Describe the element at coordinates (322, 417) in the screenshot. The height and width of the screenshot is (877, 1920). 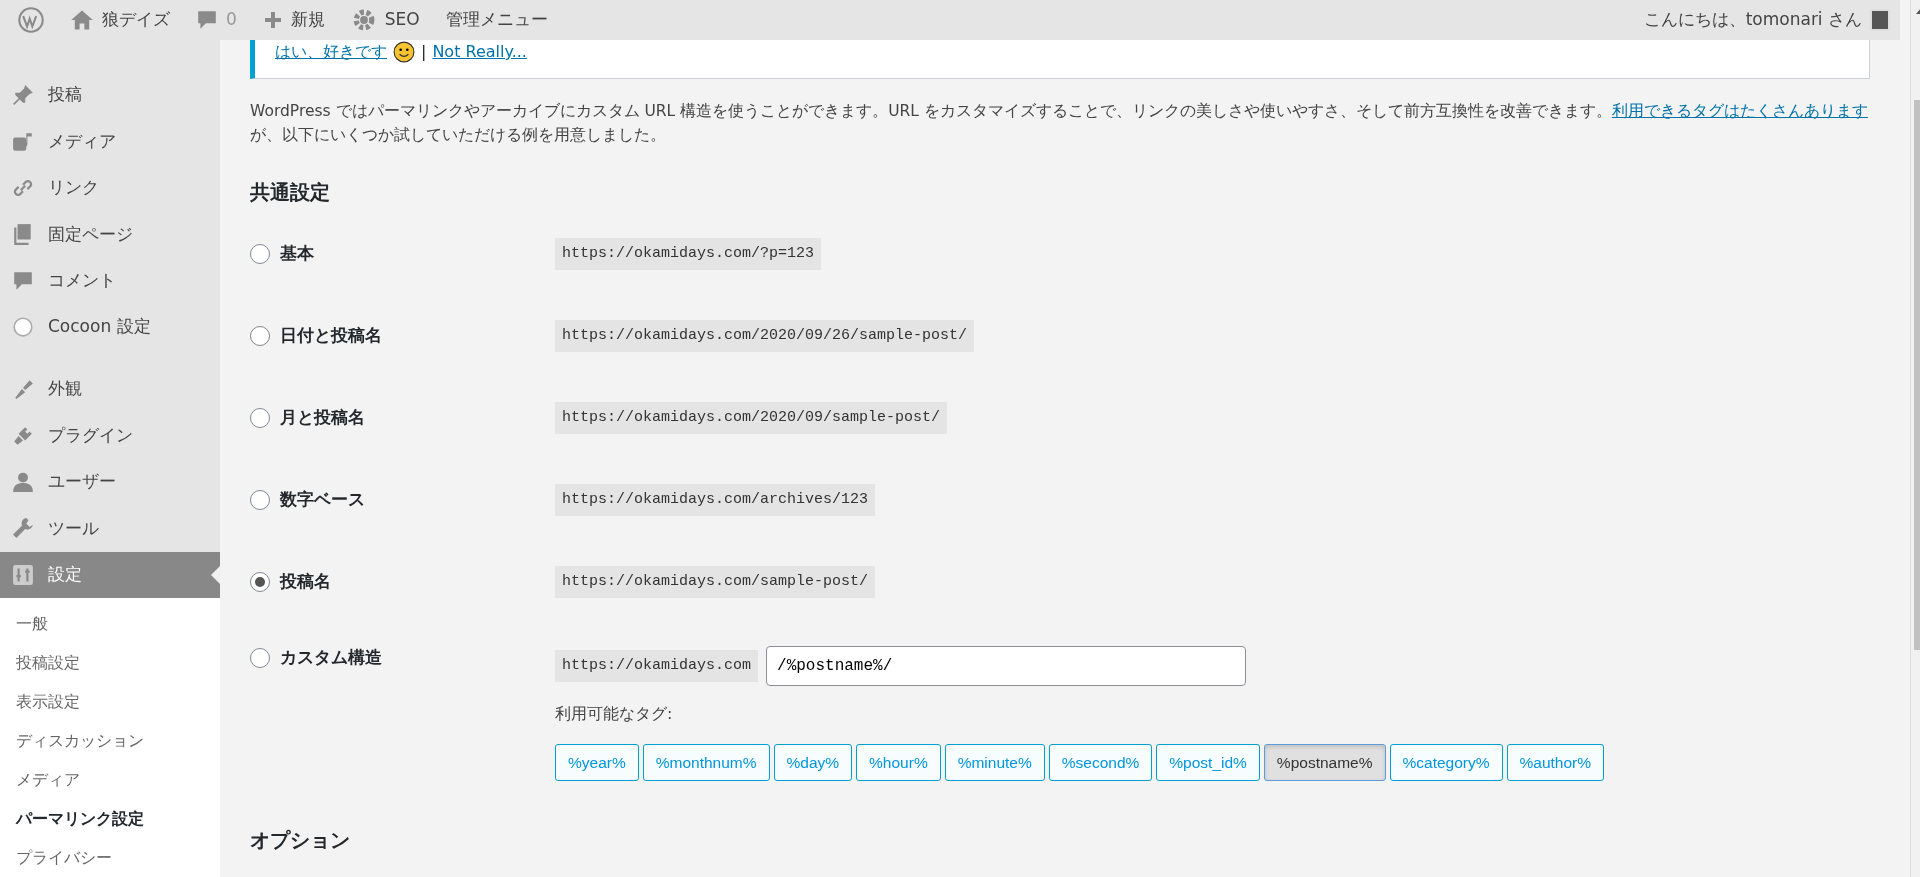
I see `option-label: 月と投稿名` at that location.